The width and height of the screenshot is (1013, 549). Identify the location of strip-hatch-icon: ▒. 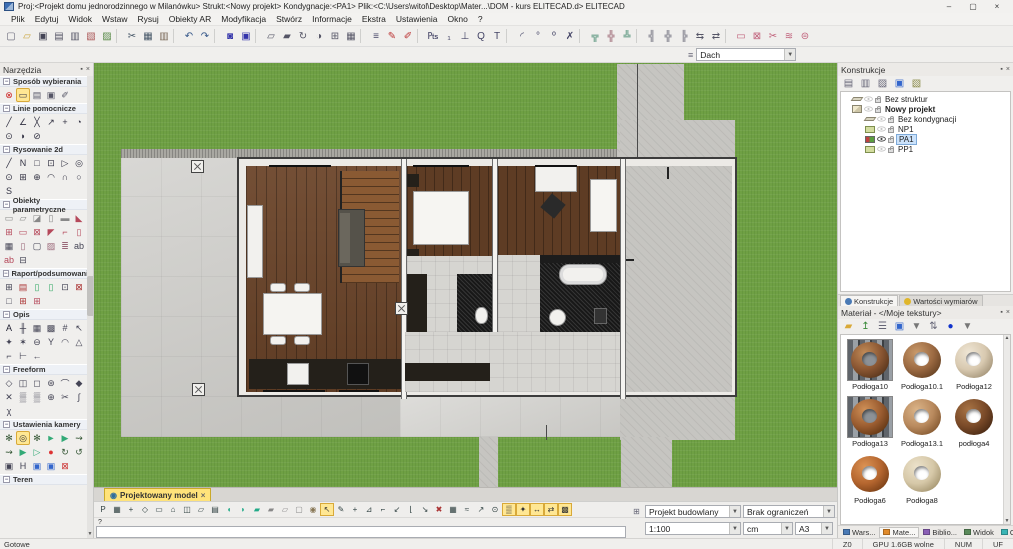
(509, 509).